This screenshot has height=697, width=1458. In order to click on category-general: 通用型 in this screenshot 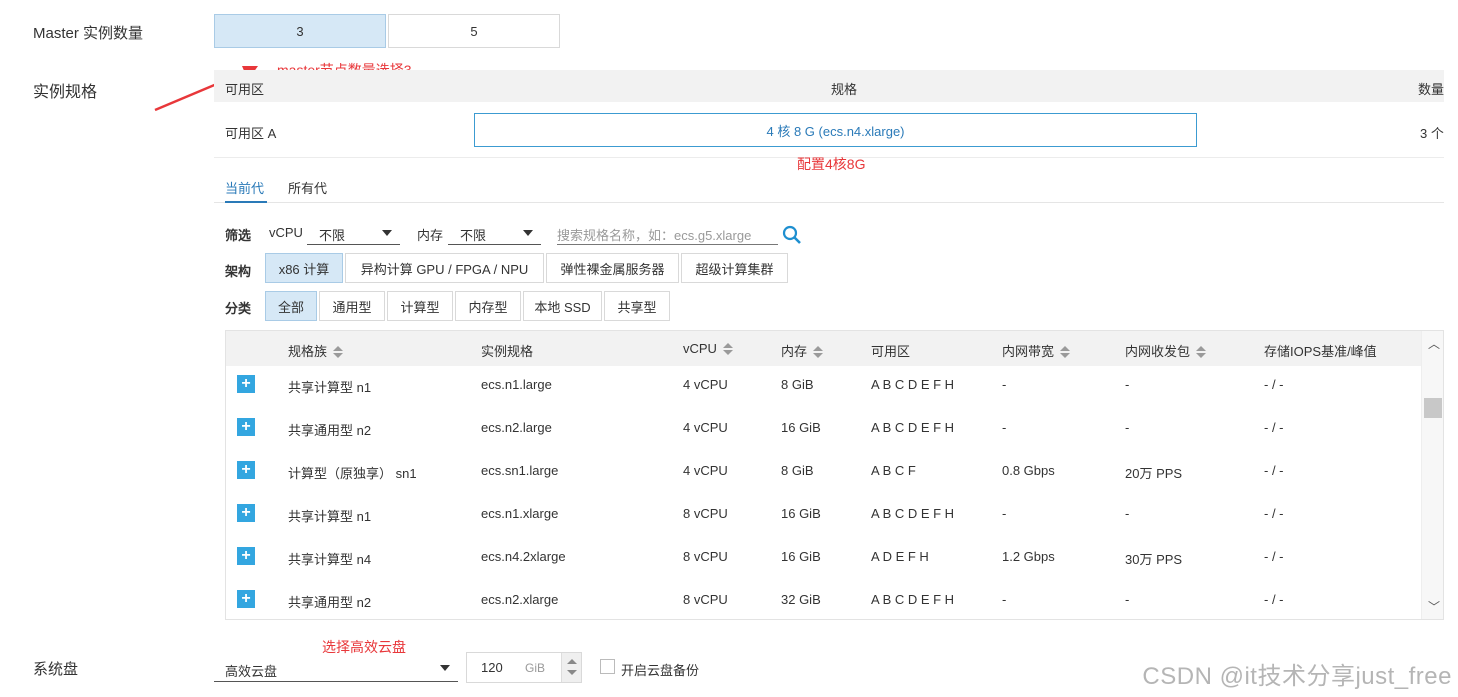, I will do `click(352, 306)`.